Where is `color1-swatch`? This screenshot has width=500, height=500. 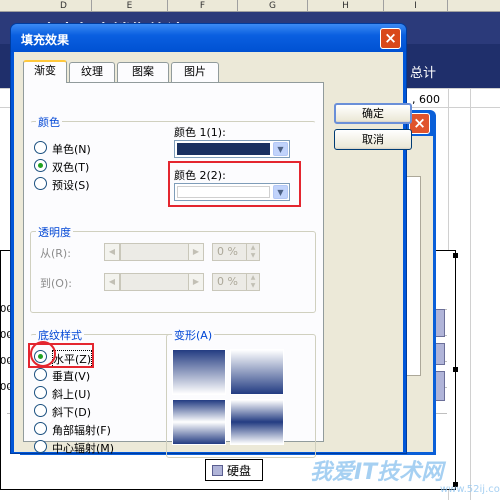
color1-swatch is located at coordinates (223, 149).